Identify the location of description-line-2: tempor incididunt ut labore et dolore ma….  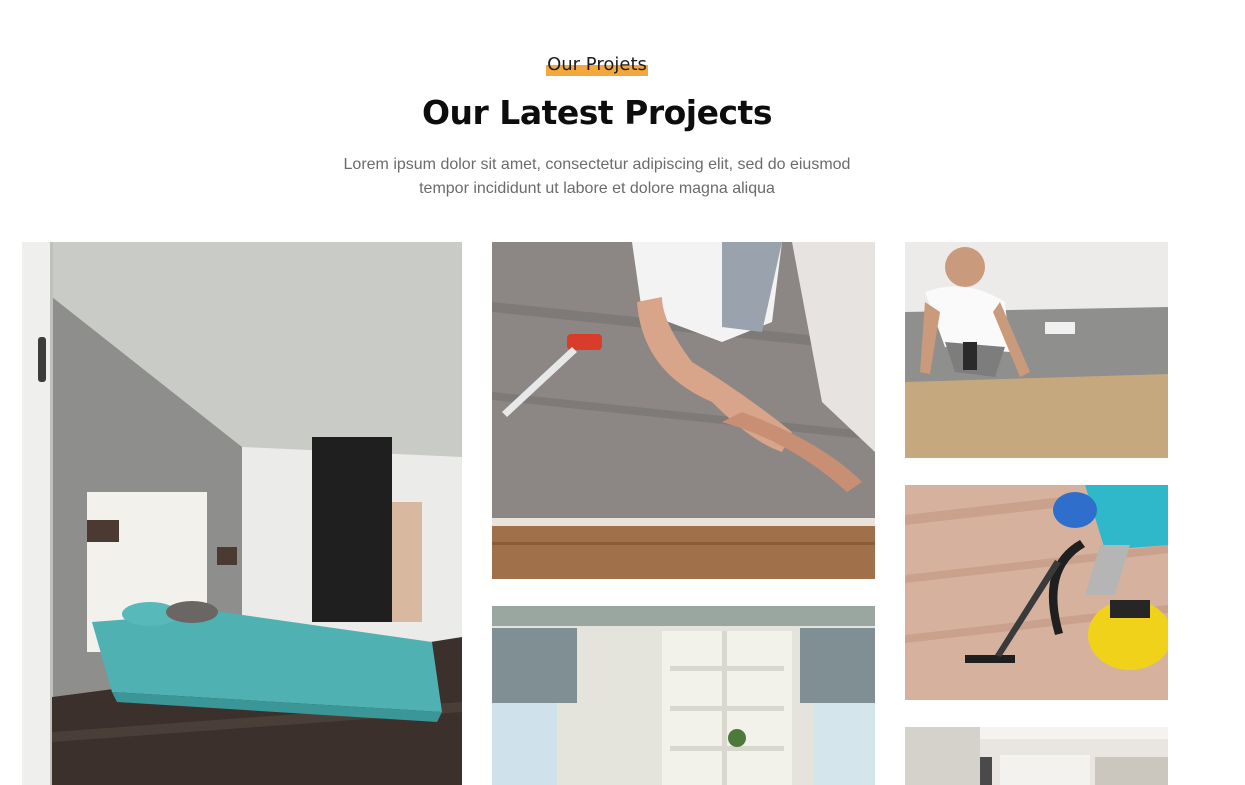
(597, 188).